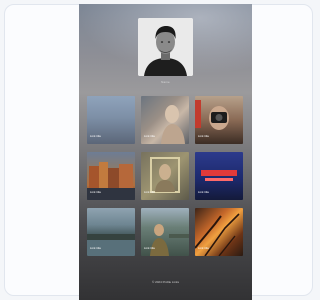 The image size is (320, 300). What do you see at coordinates (219, 120) in the screenshot?
I see `link-tile-3: Link title` at bounding box center [219, 120].